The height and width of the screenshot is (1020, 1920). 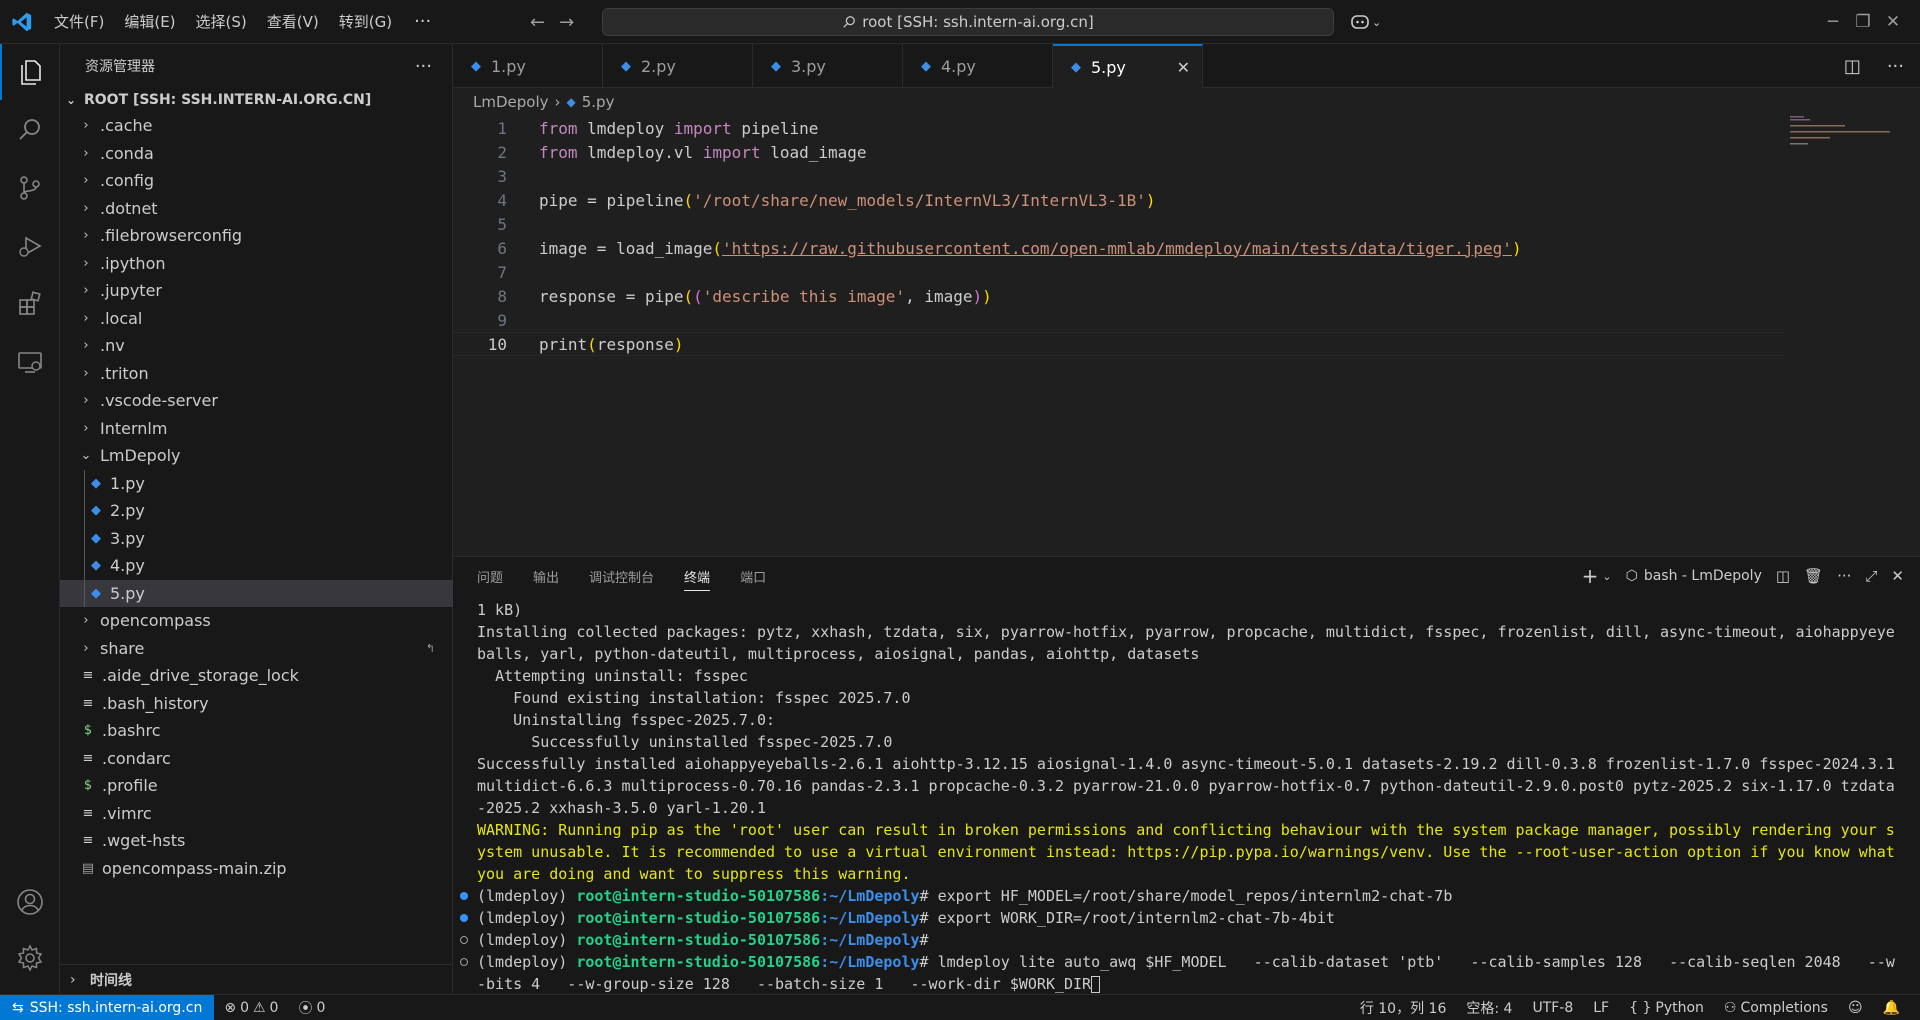 What do you see at coordinates (537, 22) in the screenshot?
I see `back-arrow-icon: ←` at bounding box center [537, 22].